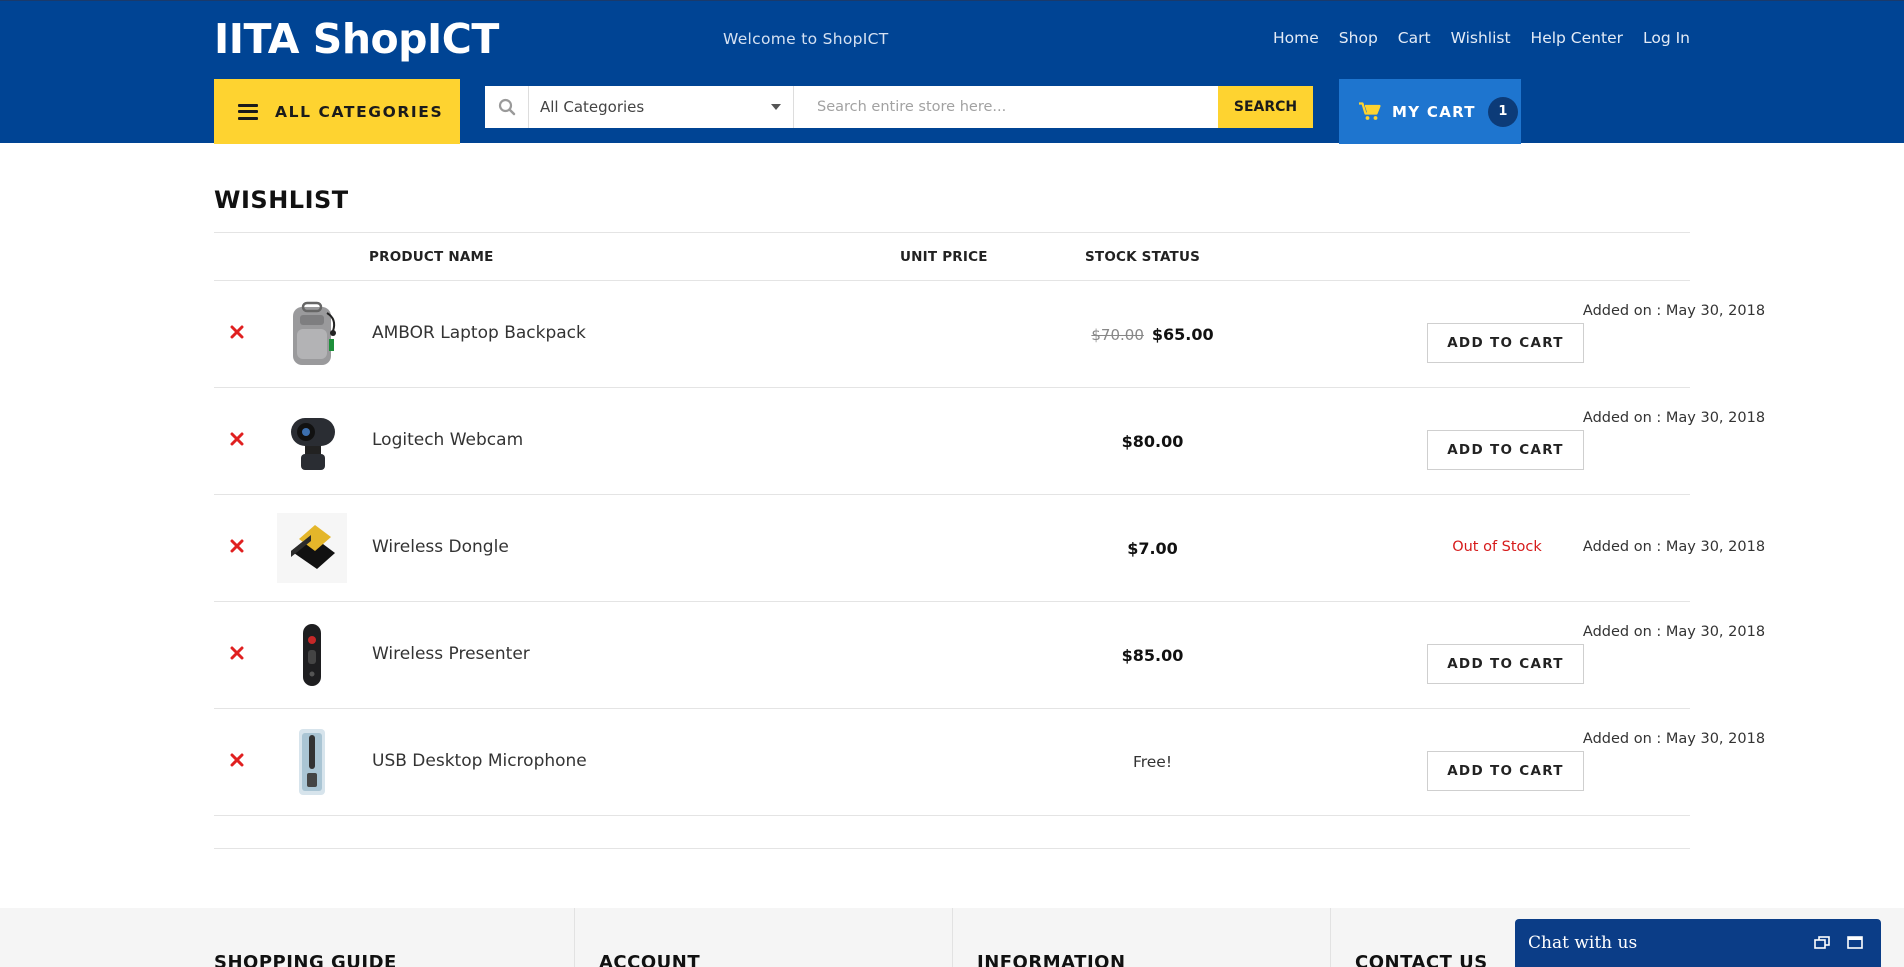 The image size is (1904, 967). What do you see at coordinates (431, 257) in the screenshot?
I see `column-product-name: PRODUCT NAME` at bounding box center [431, 257].